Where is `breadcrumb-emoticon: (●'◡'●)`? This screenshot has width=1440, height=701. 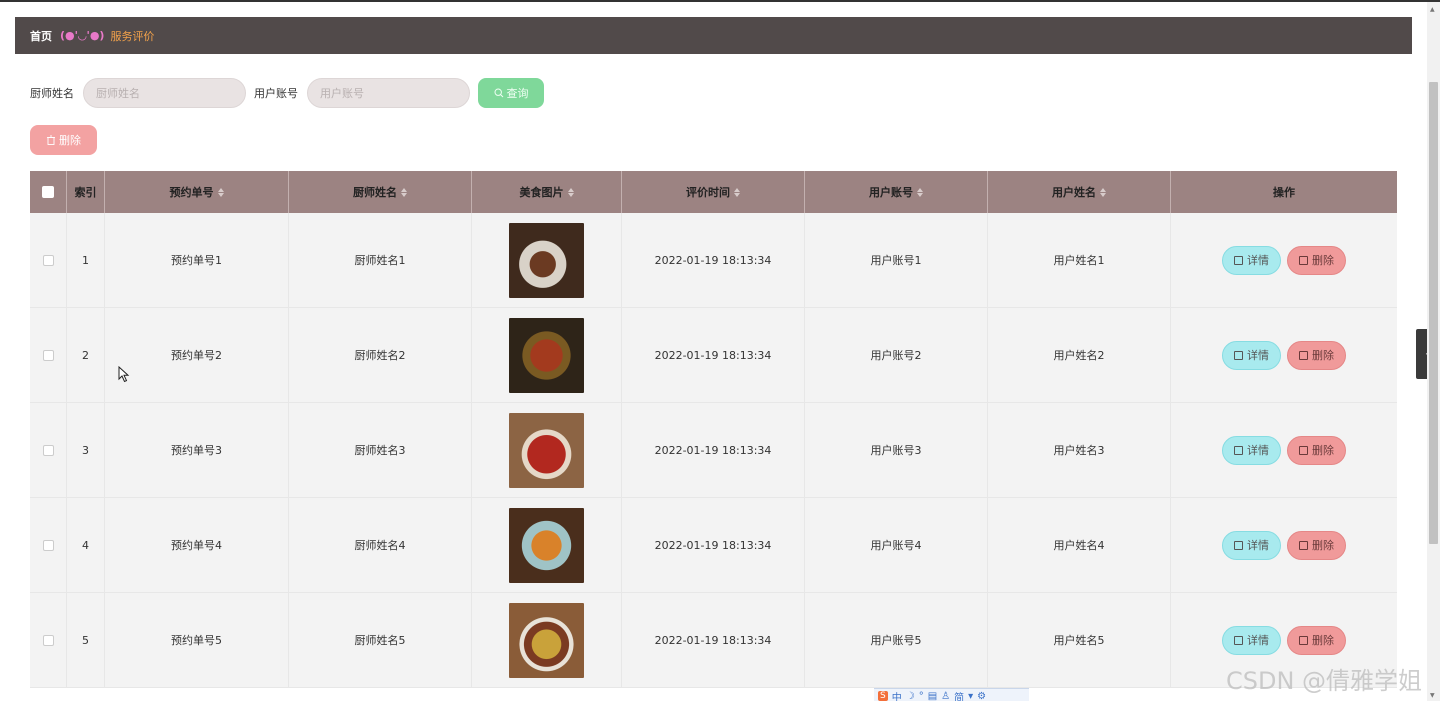
breadcrumb-emoticon: (●'◡'●) is located at coordinates (82, 35).